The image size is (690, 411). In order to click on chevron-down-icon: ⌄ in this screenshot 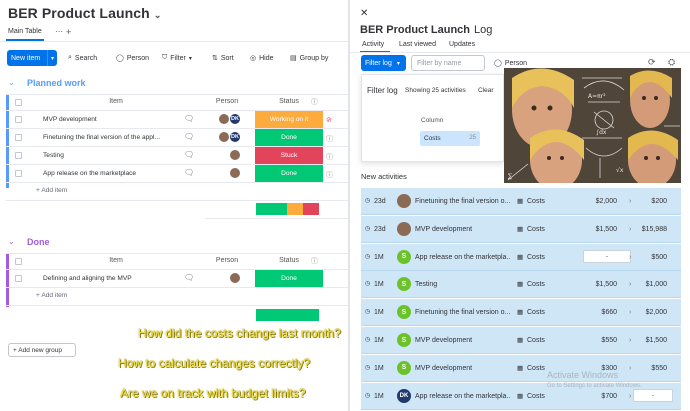, I will do `click(158, 15)`.